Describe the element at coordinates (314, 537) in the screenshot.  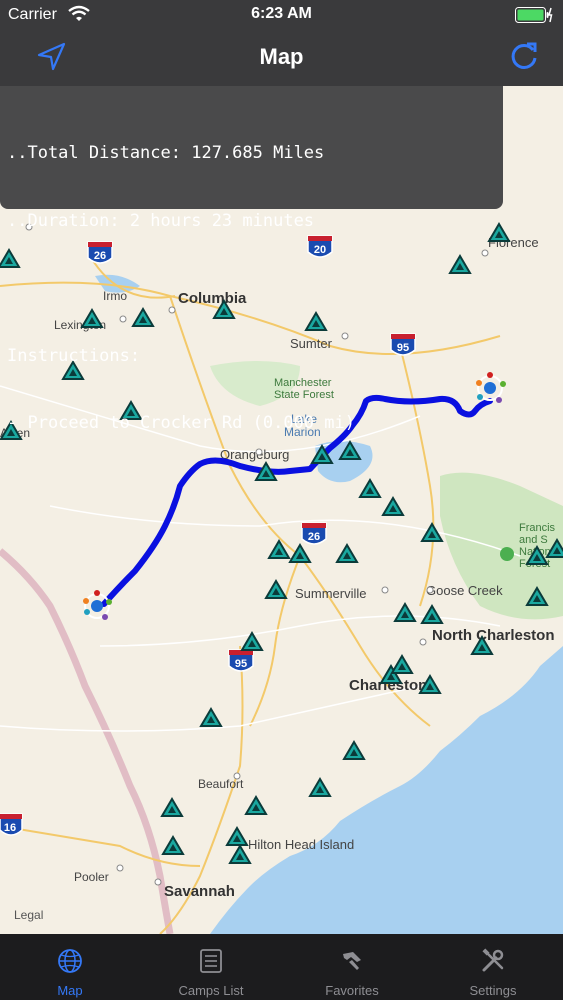
I see `svg-text: 26` at that location.